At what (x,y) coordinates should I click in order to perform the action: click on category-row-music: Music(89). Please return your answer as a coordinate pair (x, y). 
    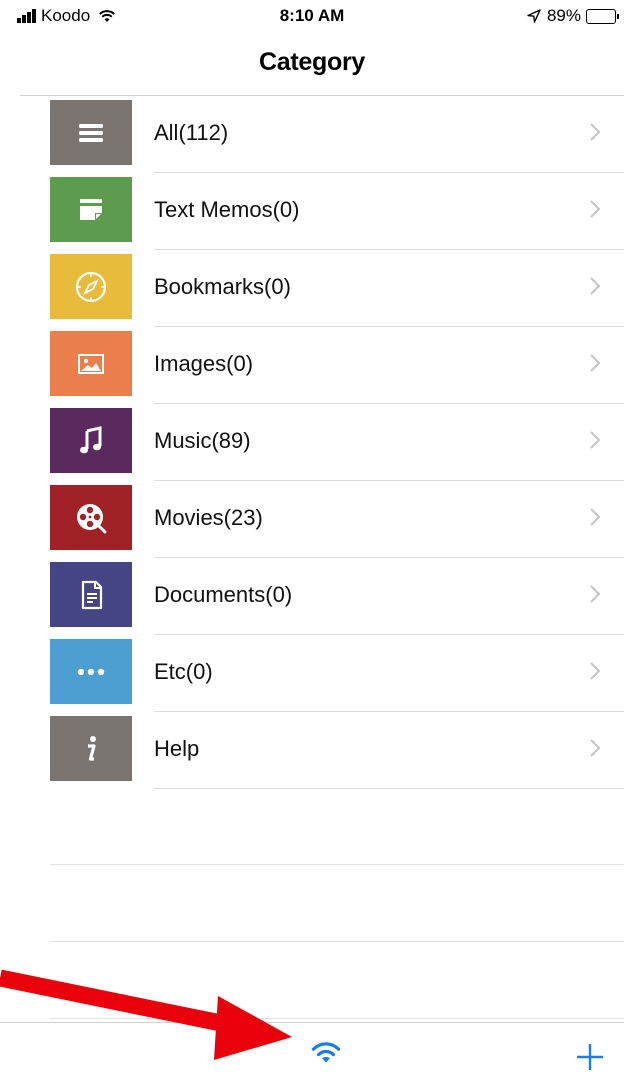
    Looking at the image, I should click on (312, 442).